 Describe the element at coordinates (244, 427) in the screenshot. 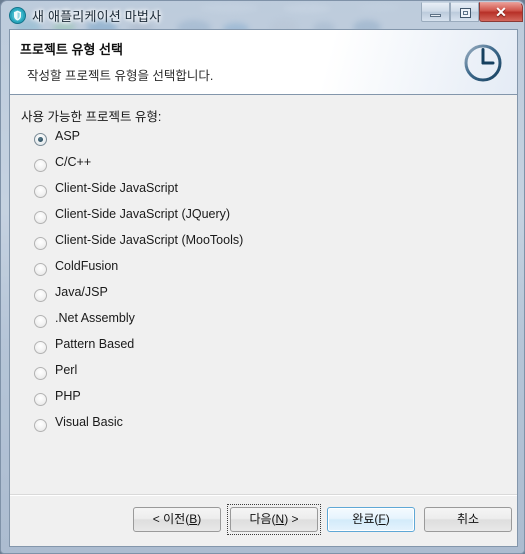

I see `radio-option-visual-basic: Visual Basic` at that location.